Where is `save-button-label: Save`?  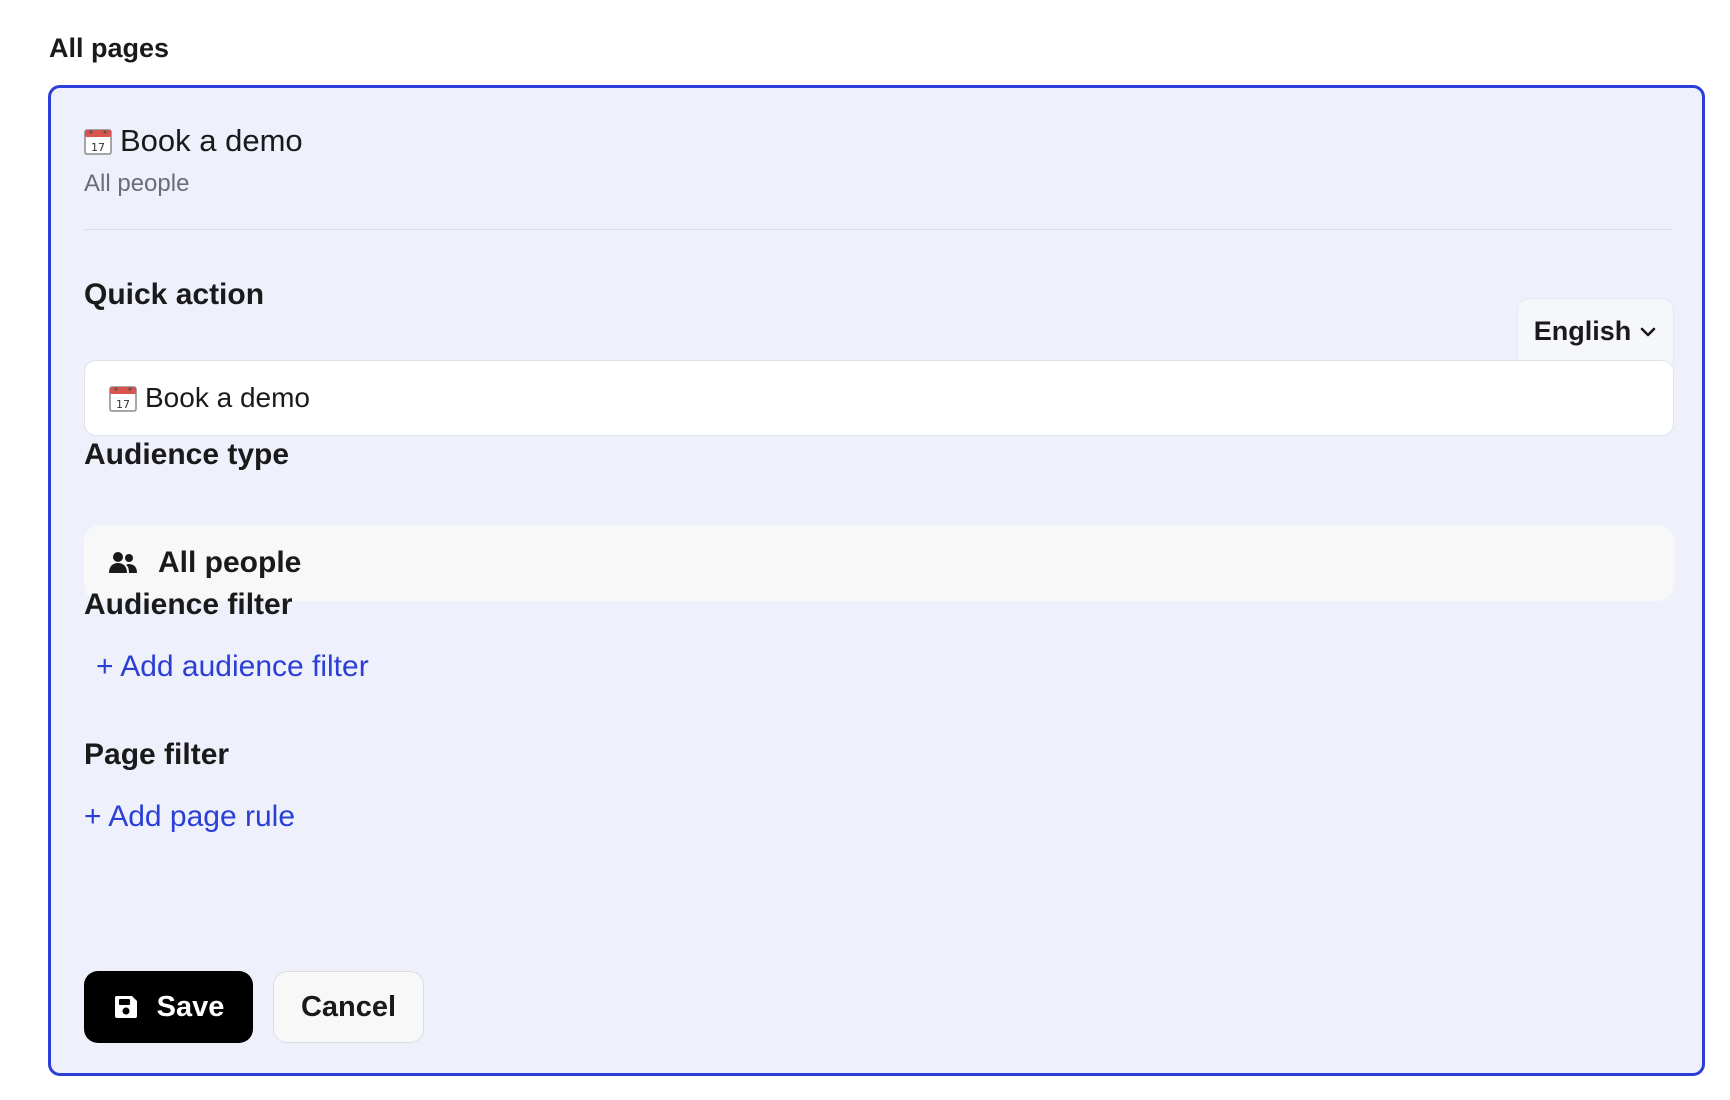
save-button-label: Save is located at coordinates (190, 1006).